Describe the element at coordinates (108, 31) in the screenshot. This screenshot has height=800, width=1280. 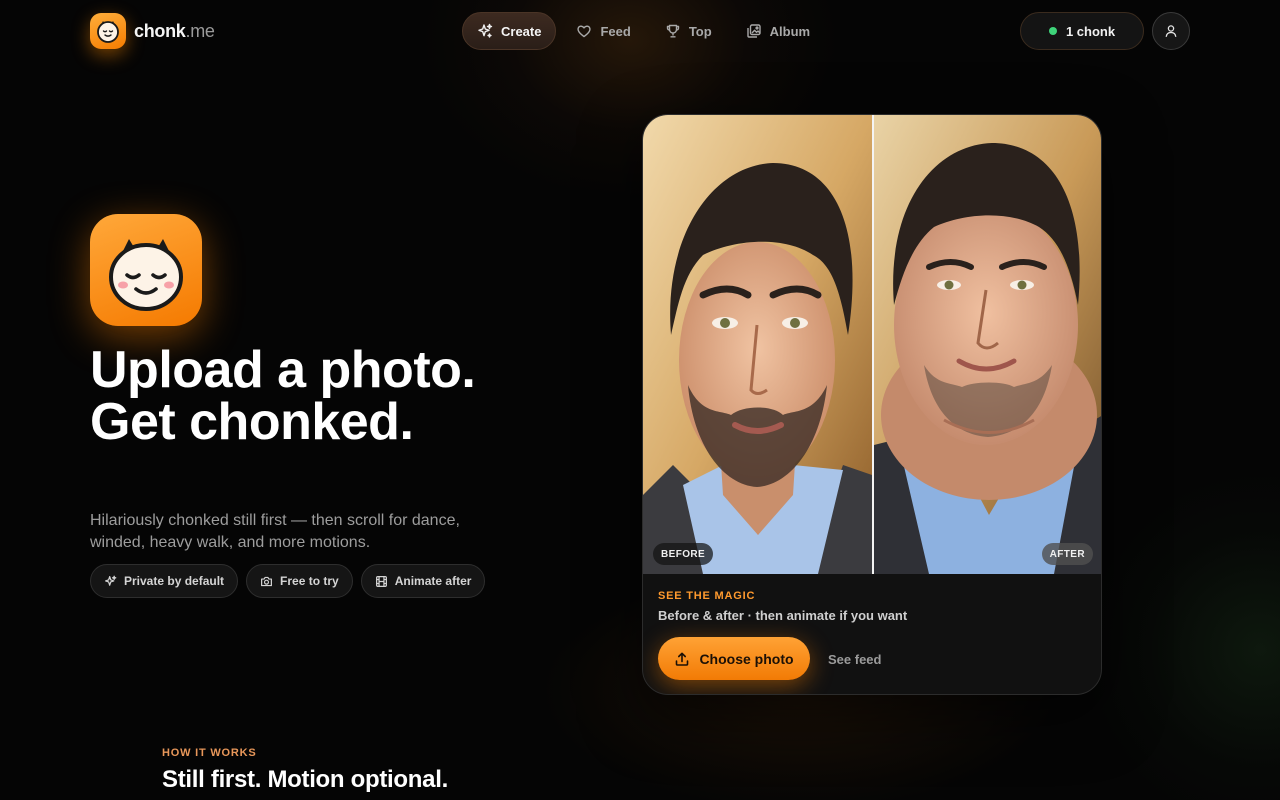
I see `smiling-face-icon` at that location.